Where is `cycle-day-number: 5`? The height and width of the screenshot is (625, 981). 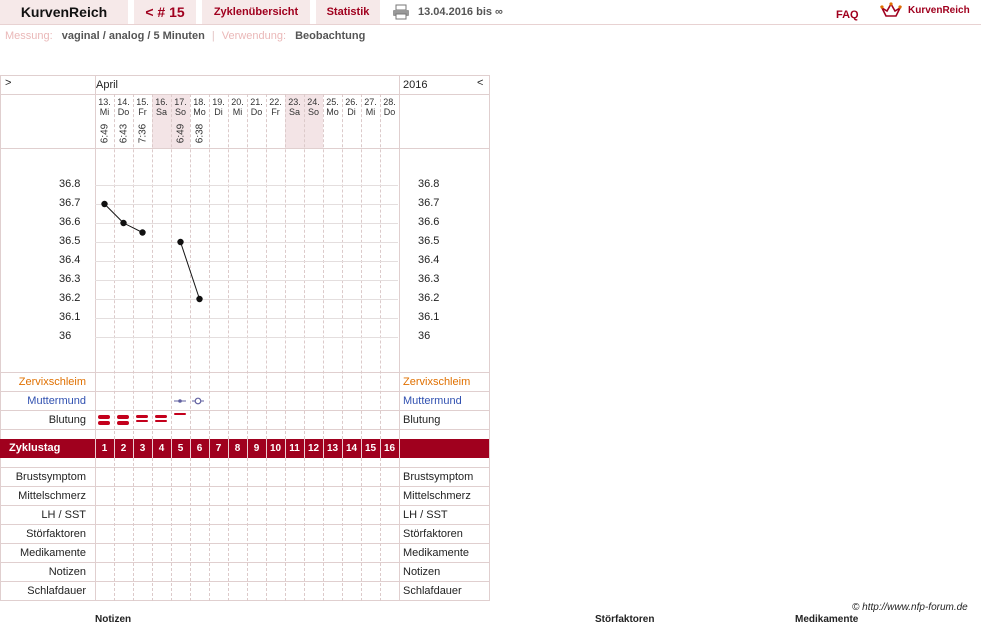
cycle-day-number: 5 is located at coordinates (180, 448).